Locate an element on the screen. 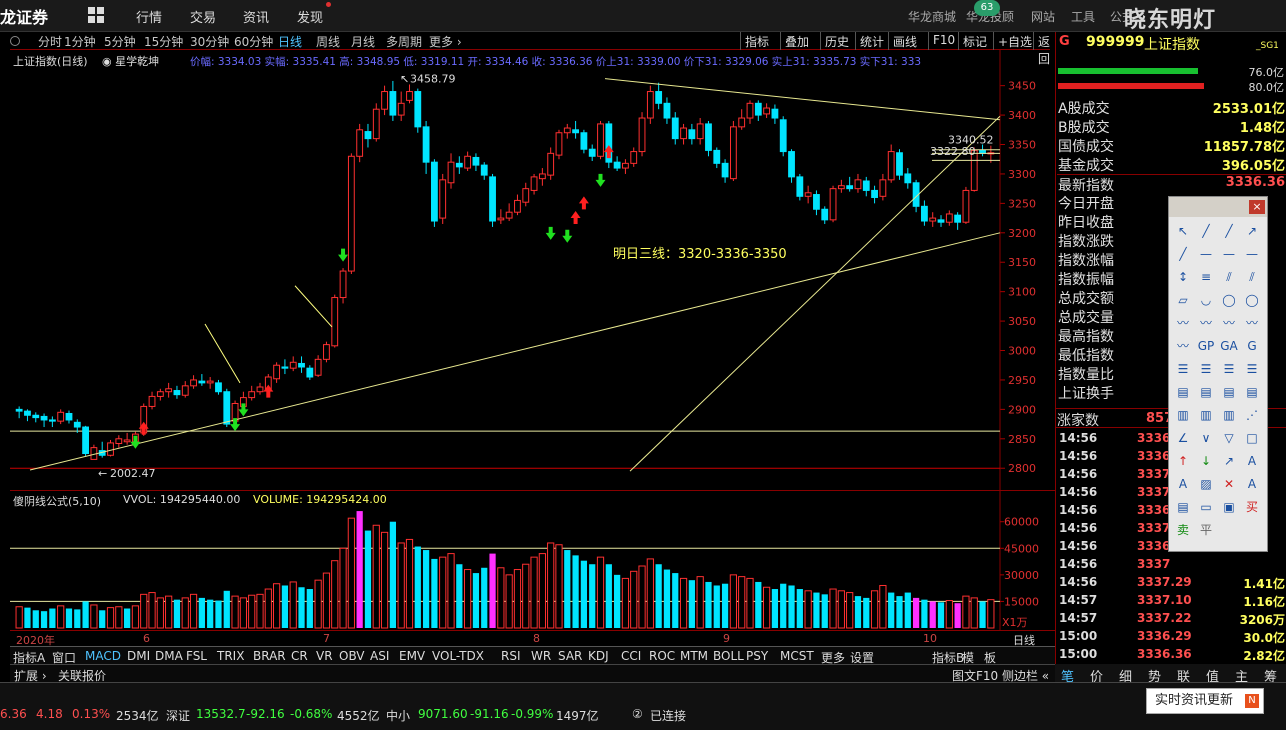 The height and width of the screenshot is (730, 1286). period-tab-5: 60分钟 is located at coordinates (253, 41).